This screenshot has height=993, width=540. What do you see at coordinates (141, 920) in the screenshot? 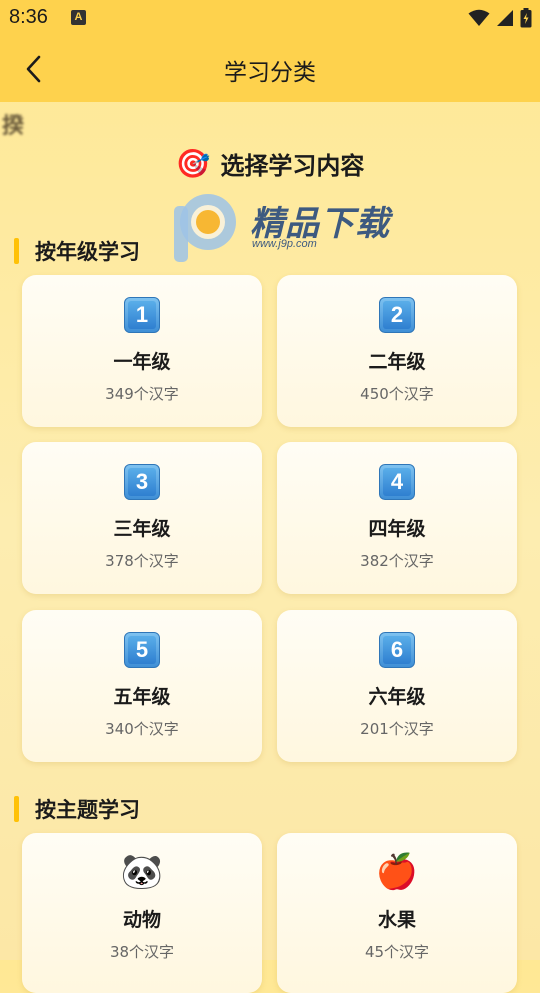
I see `card-title: 动物` at bounding box center [141, 920].